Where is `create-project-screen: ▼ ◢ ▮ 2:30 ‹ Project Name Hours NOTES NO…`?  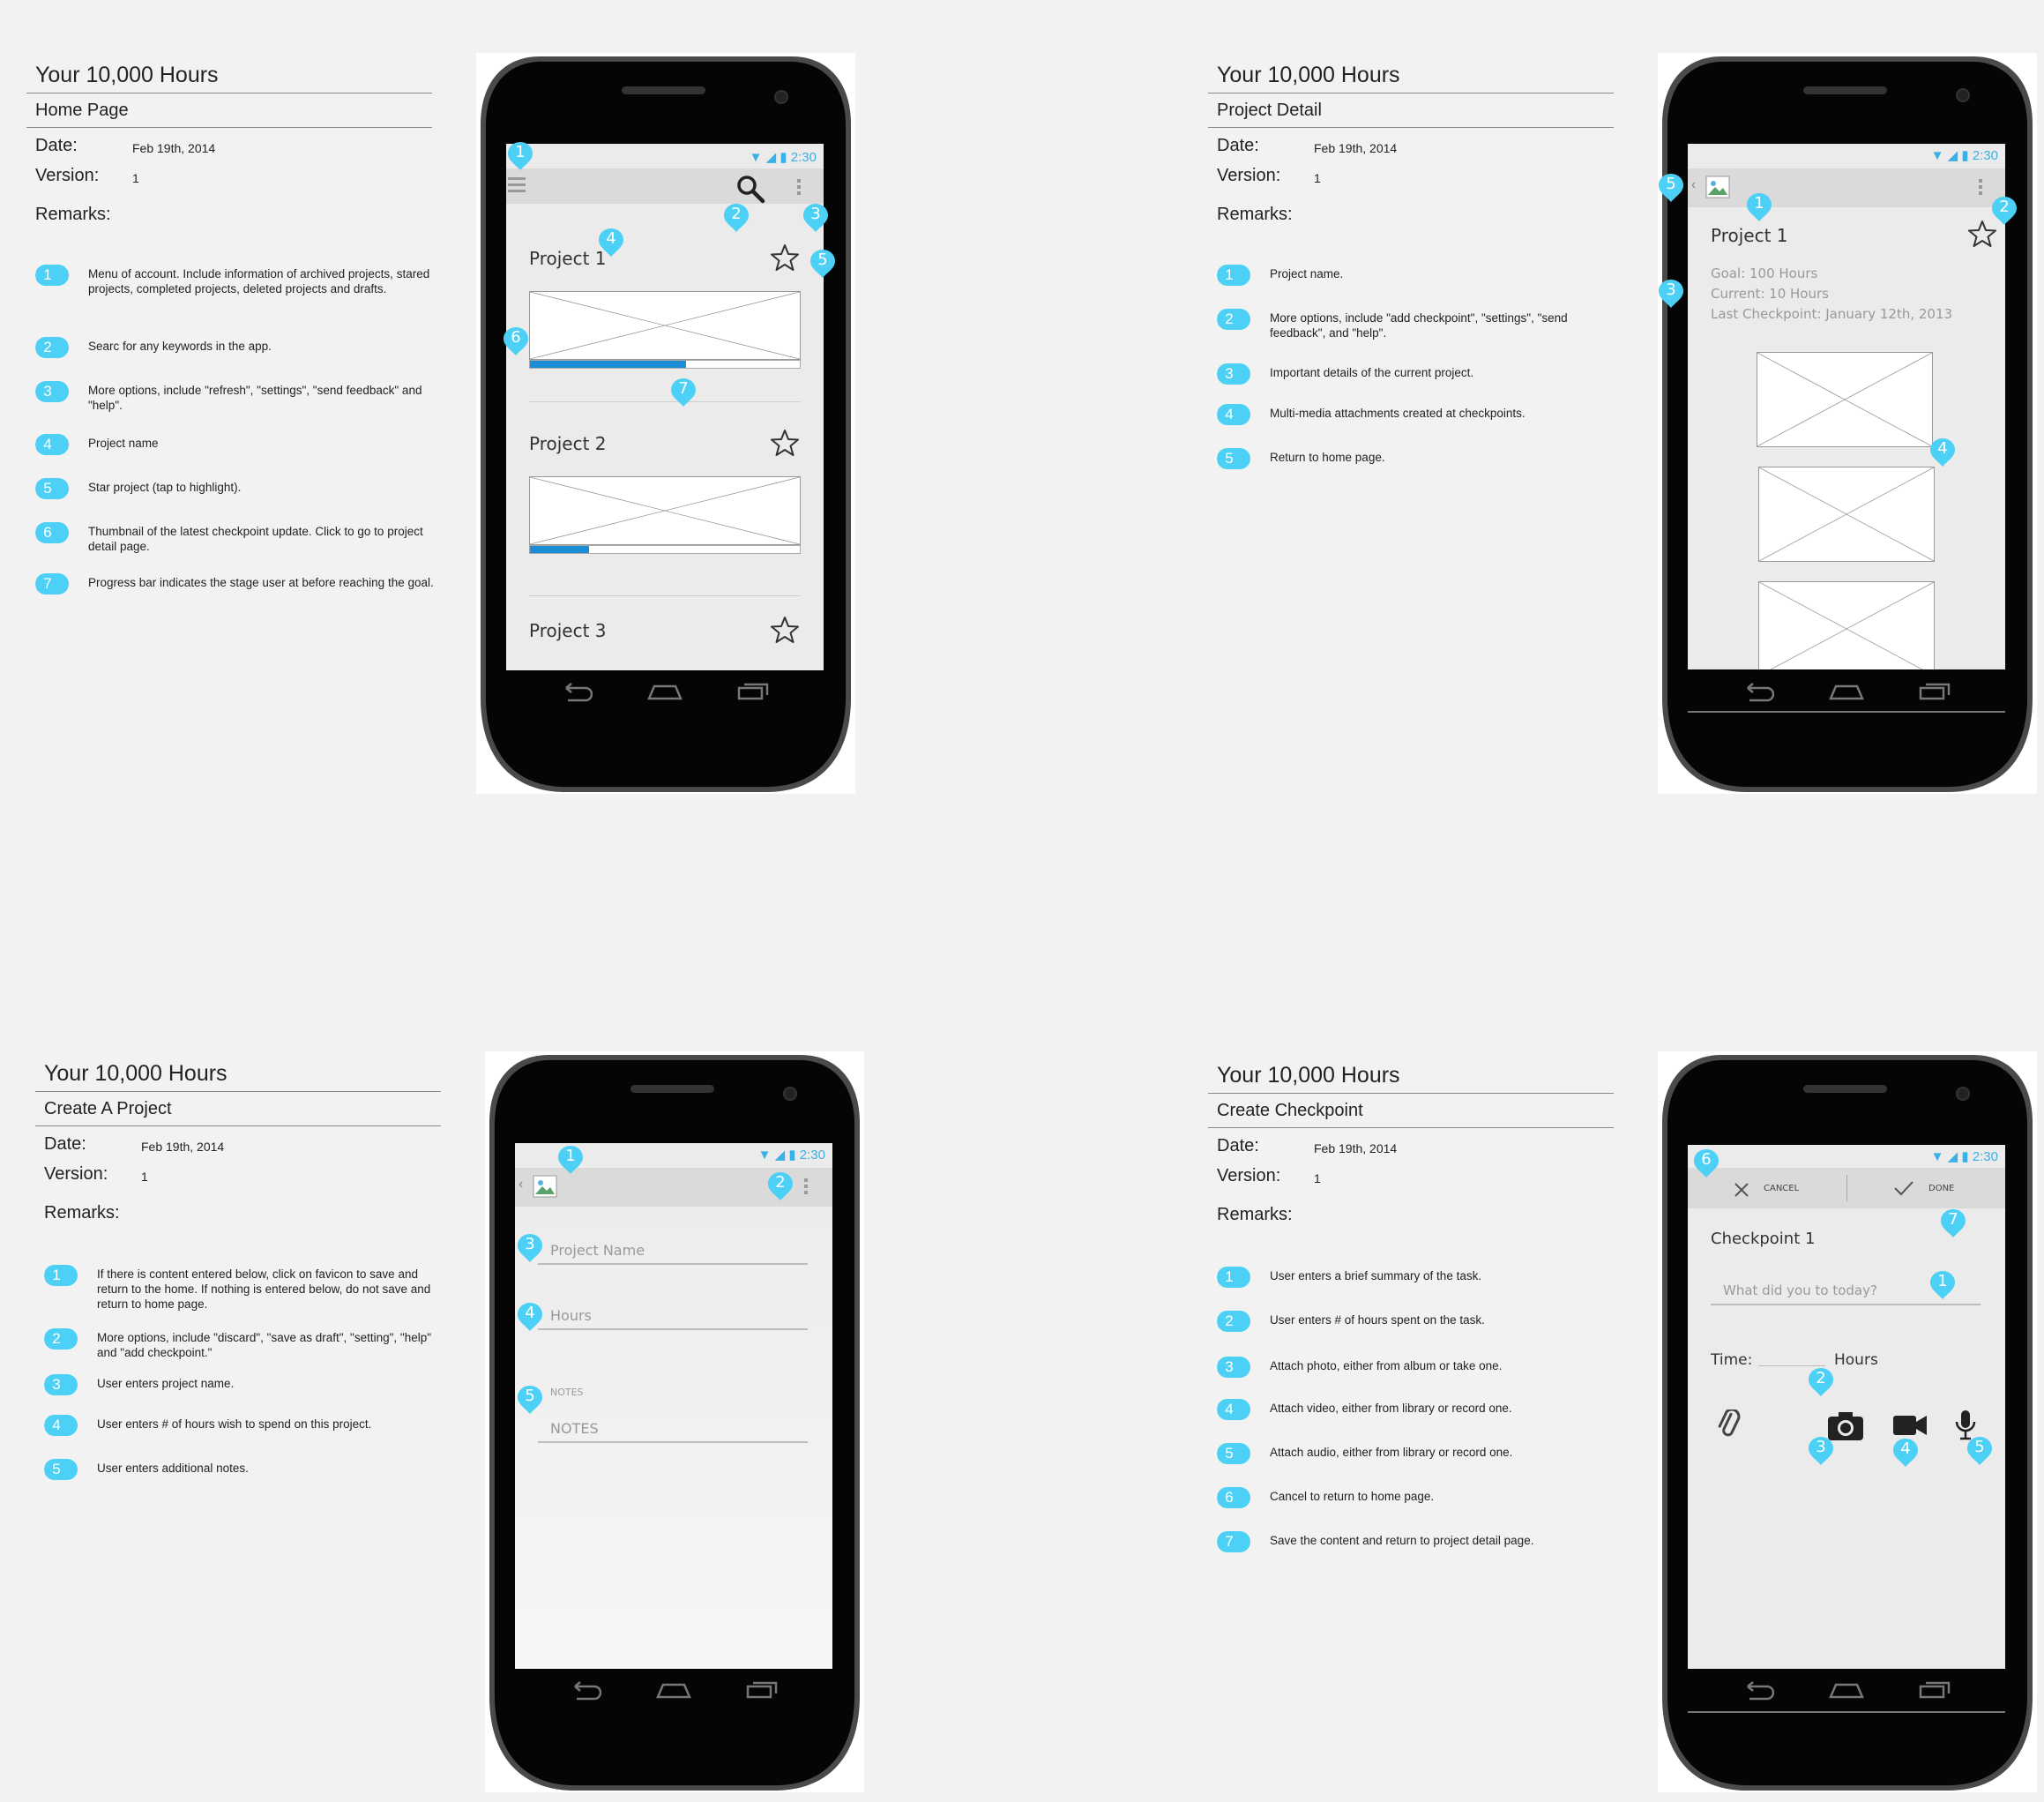
create-project-screen: ▼ ◢ ▮ 2:30 ‹ Project Name Hours NOTES NO… is located at coordinates (673, 1406).